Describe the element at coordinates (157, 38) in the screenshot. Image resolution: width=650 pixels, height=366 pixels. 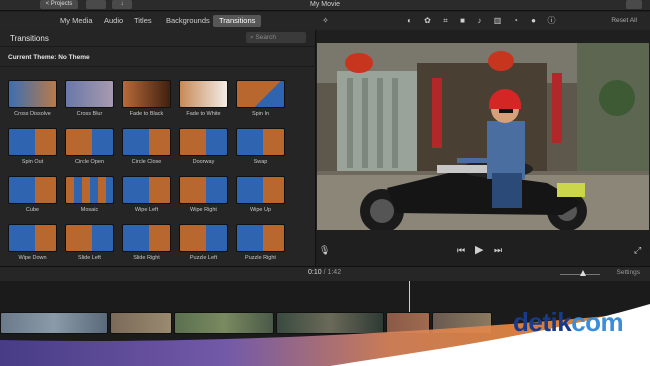
I see `browser-header: Transitions ⌕ Search` at that location.